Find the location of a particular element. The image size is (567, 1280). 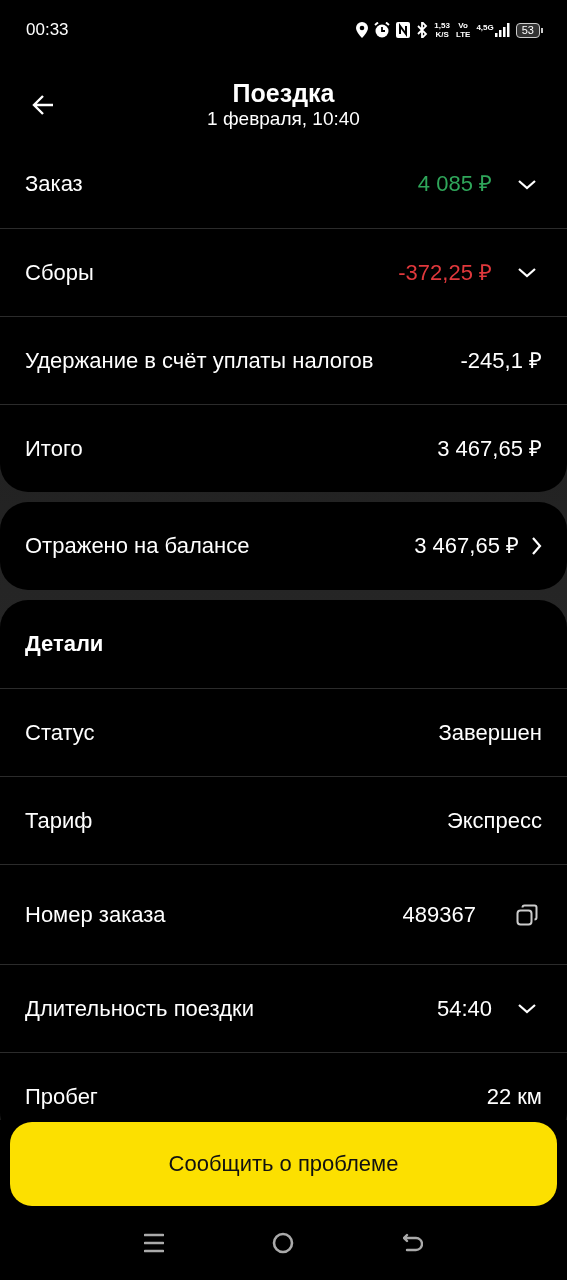

chevron-right-icon is located at coordinates (536, 546).